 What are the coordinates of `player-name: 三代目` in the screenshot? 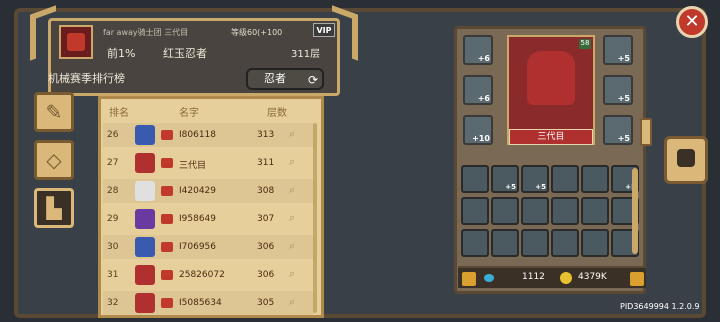 It's located at (176, 32).